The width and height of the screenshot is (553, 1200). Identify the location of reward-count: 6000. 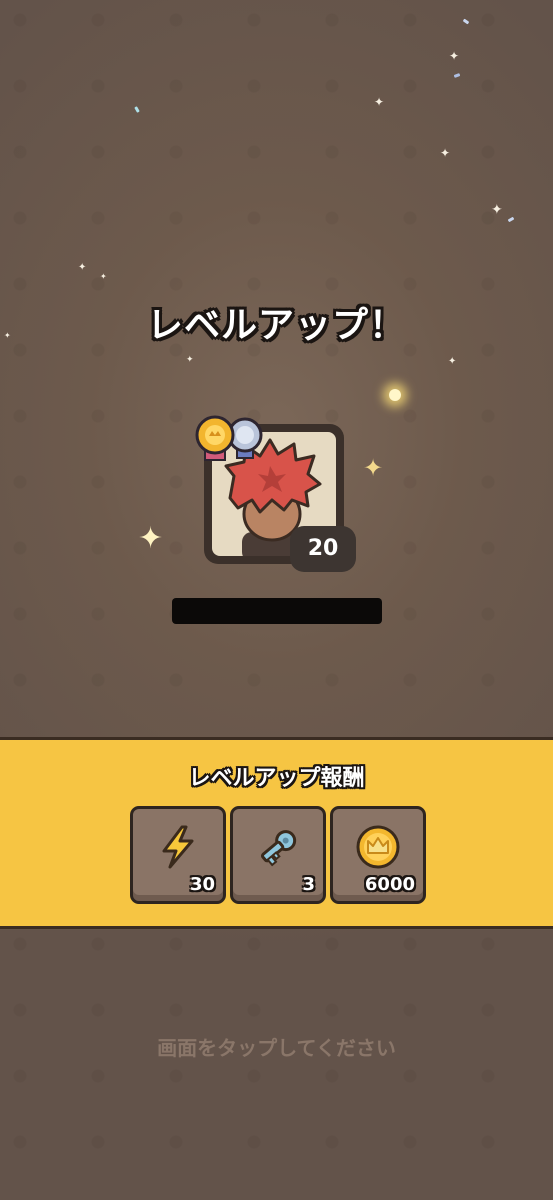
(389, 884).